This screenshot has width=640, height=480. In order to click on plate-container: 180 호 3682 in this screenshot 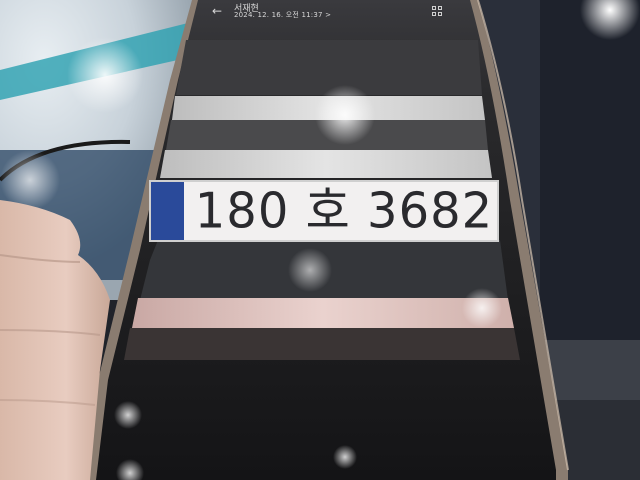, I will do `click(324, 211)`.